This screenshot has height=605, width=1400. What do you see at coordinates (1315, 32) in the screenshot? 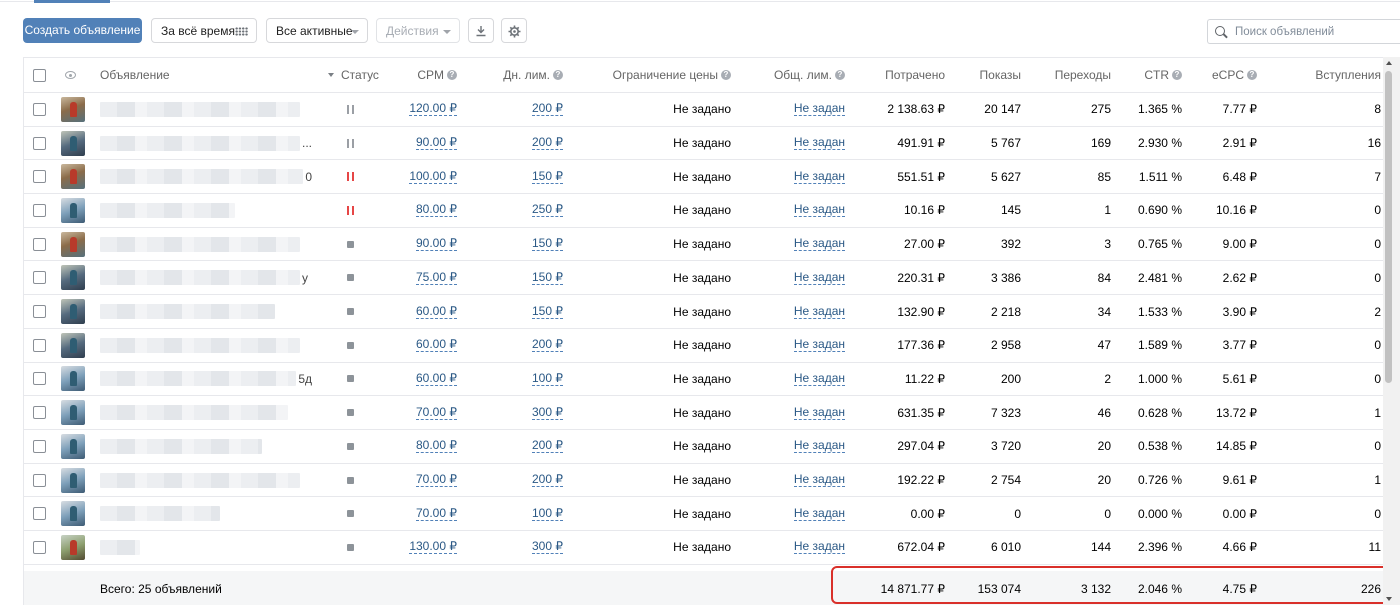
I see `search-input` at bounding box center [1315, 32].